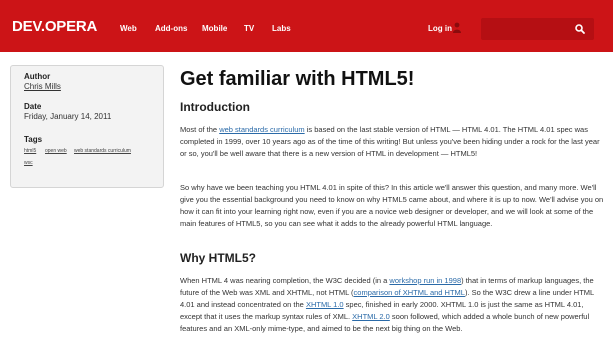 This screenshot has height=340, width=613. Describe the element at coordinates (33, 106) in the screenshot. I see `date-label: Date` at that location.